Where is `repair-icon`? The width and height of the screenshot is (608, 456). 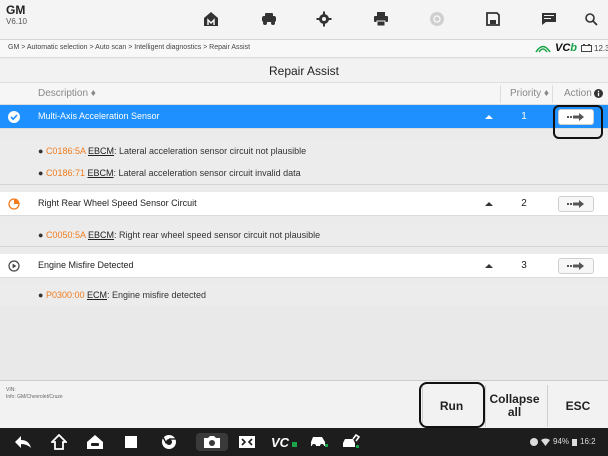
repair-icon is located at coordinates (352, 441).